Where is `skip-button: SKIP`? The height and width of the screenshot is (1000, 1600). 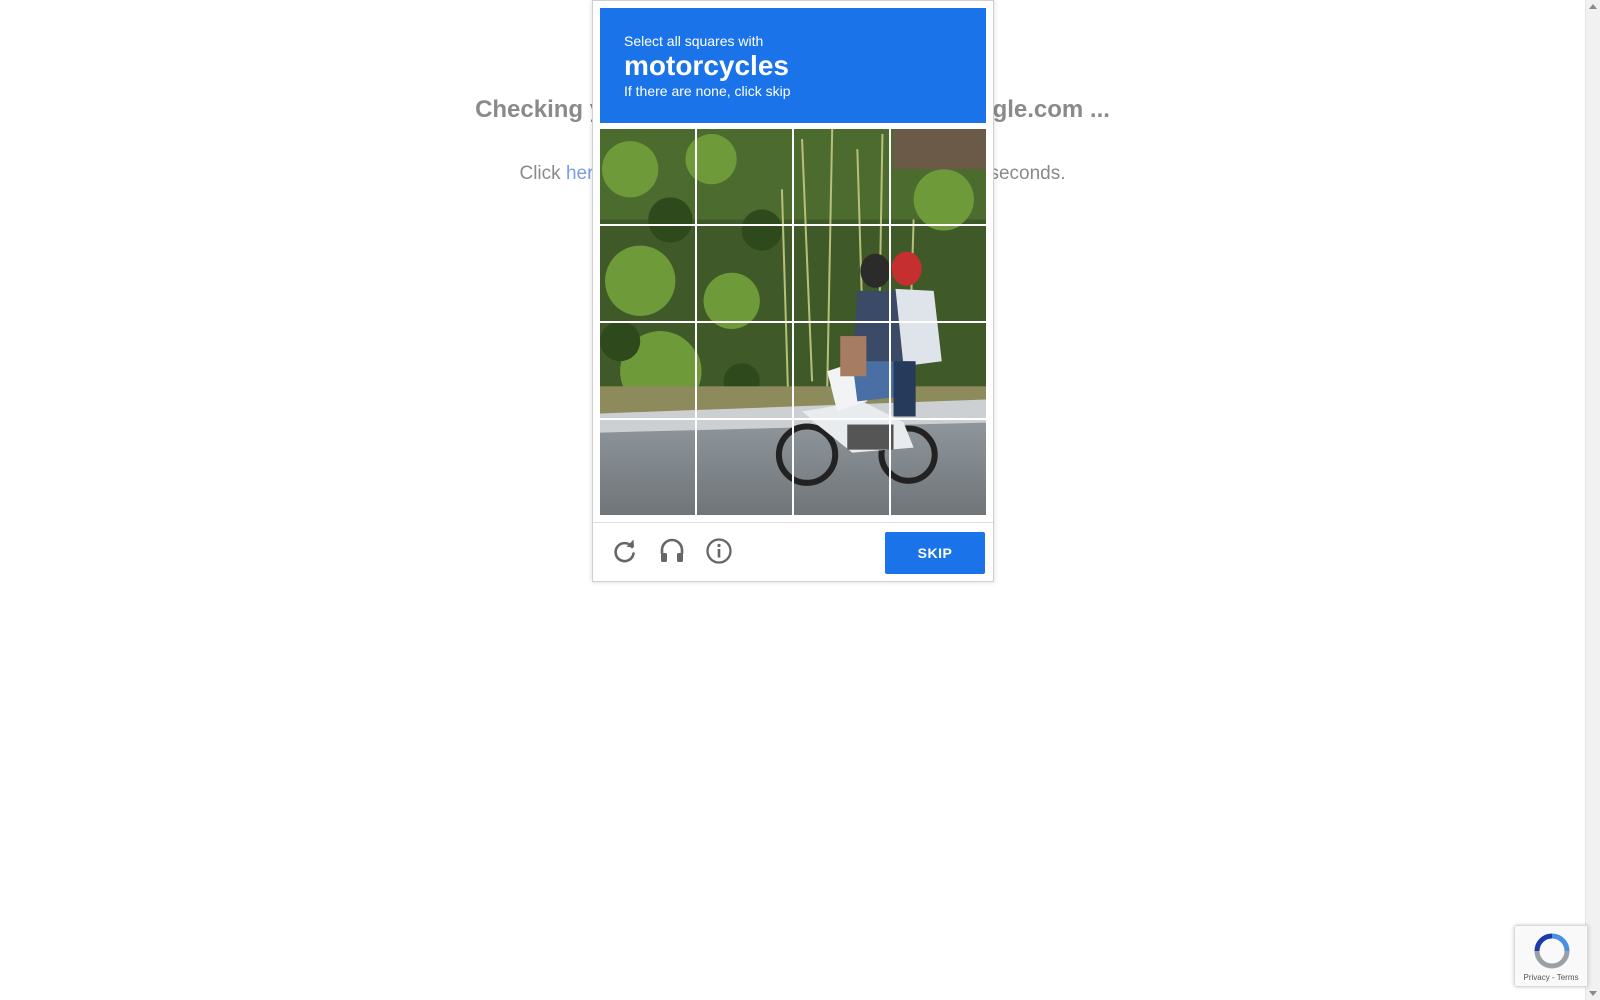
skip-button: SKIP is located at coordinates (935, 553).